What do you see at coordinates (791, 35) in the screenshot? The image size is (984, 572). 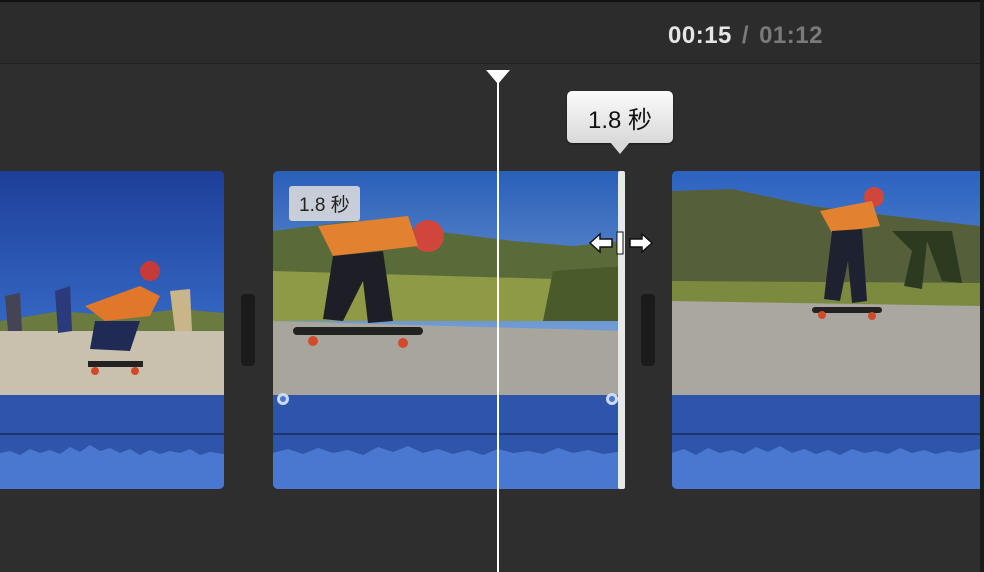 I see `total-time: 01:12` at bounding box center [791, 35].